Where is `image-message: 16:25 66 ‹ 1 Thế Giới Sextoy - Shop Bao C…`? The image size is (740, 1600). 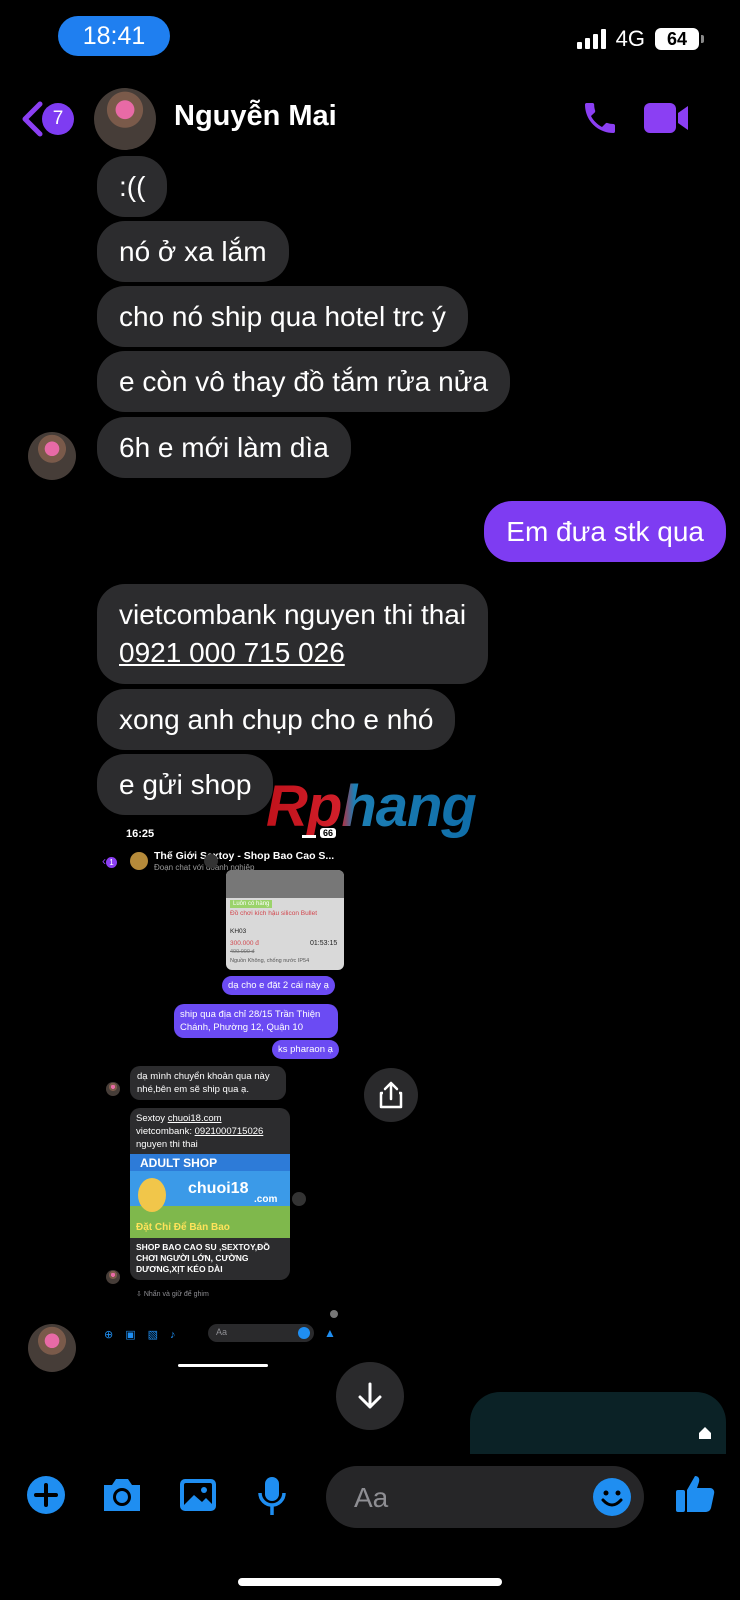
image-message: 16:25 66 ‹ 1 Thế Giới Sextoy - Shop Bao C… is located at coordinates (228, 1098).